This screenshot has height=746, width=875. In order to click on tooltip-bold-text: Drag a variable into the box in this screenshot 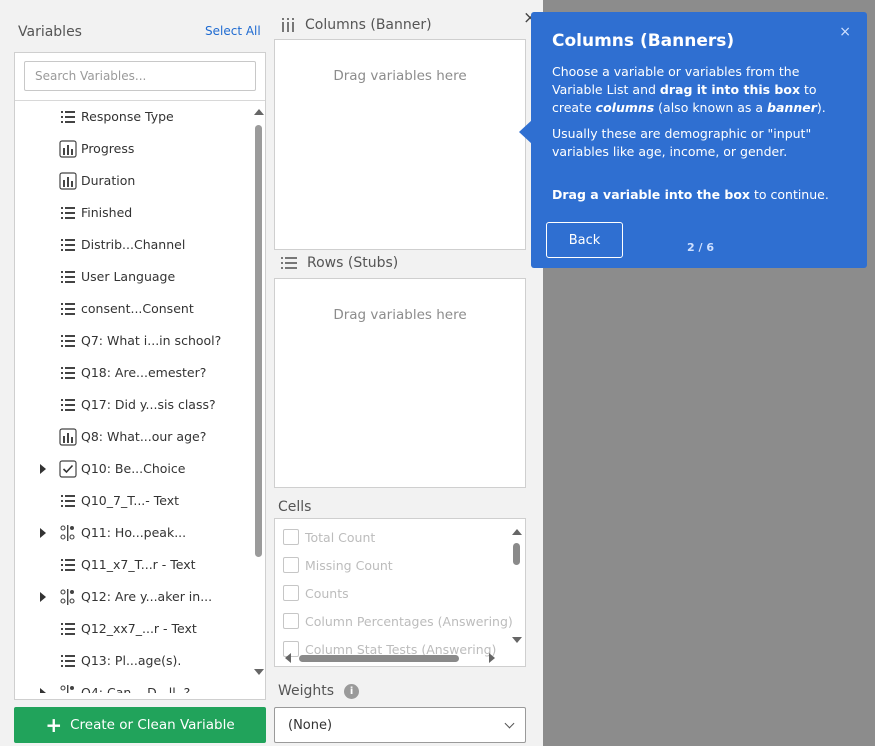, I will do `click(651, 194)`.